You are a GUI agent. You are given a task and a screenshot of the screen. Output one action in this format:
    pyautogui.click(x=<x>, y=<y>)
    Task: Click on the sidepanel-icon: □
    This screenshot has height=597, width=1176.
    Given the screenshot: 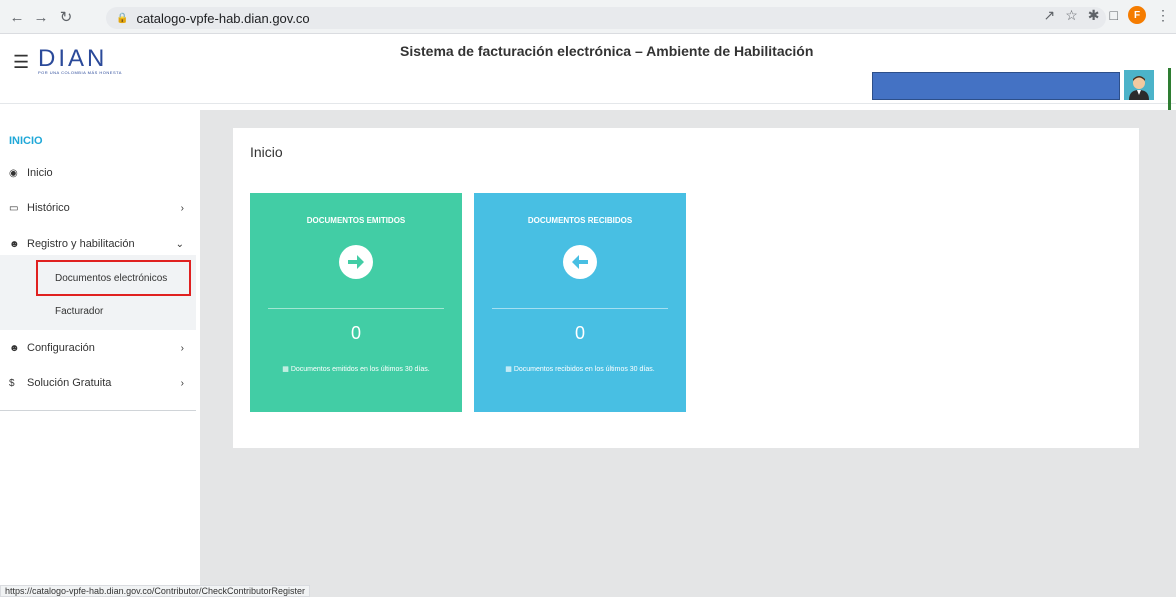 What is the action you would take?
    pyautogui.click(x=1114, y=15)
    